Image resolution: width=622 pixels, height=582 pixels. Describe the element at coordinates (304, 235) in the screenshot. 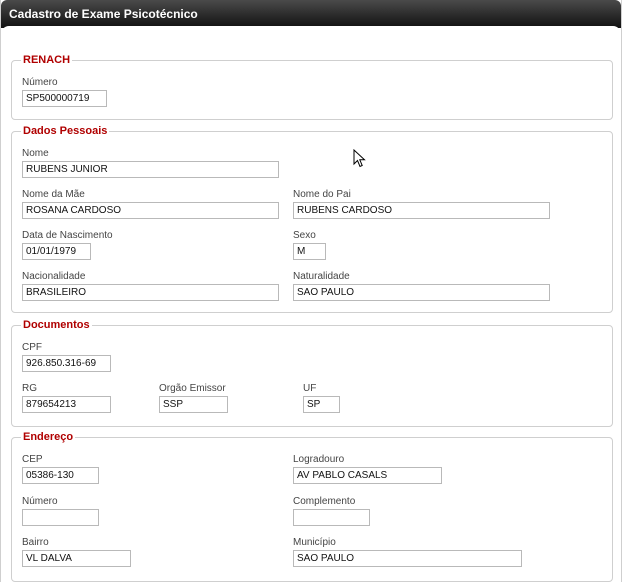

I see `sexo-label: Sexo` at that location.